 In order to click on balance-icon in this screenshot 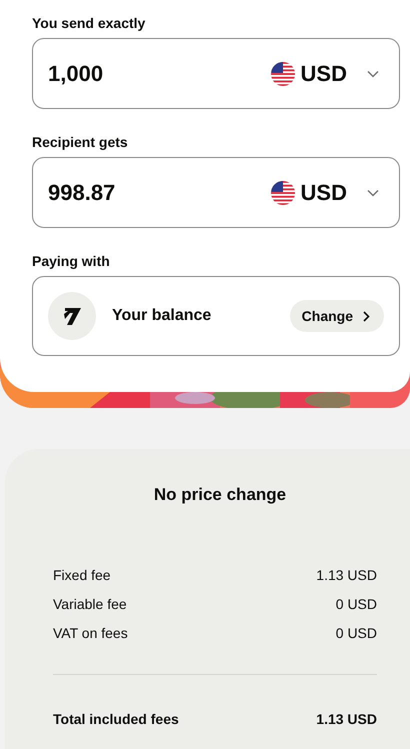, I will do `click(72, 316)`.